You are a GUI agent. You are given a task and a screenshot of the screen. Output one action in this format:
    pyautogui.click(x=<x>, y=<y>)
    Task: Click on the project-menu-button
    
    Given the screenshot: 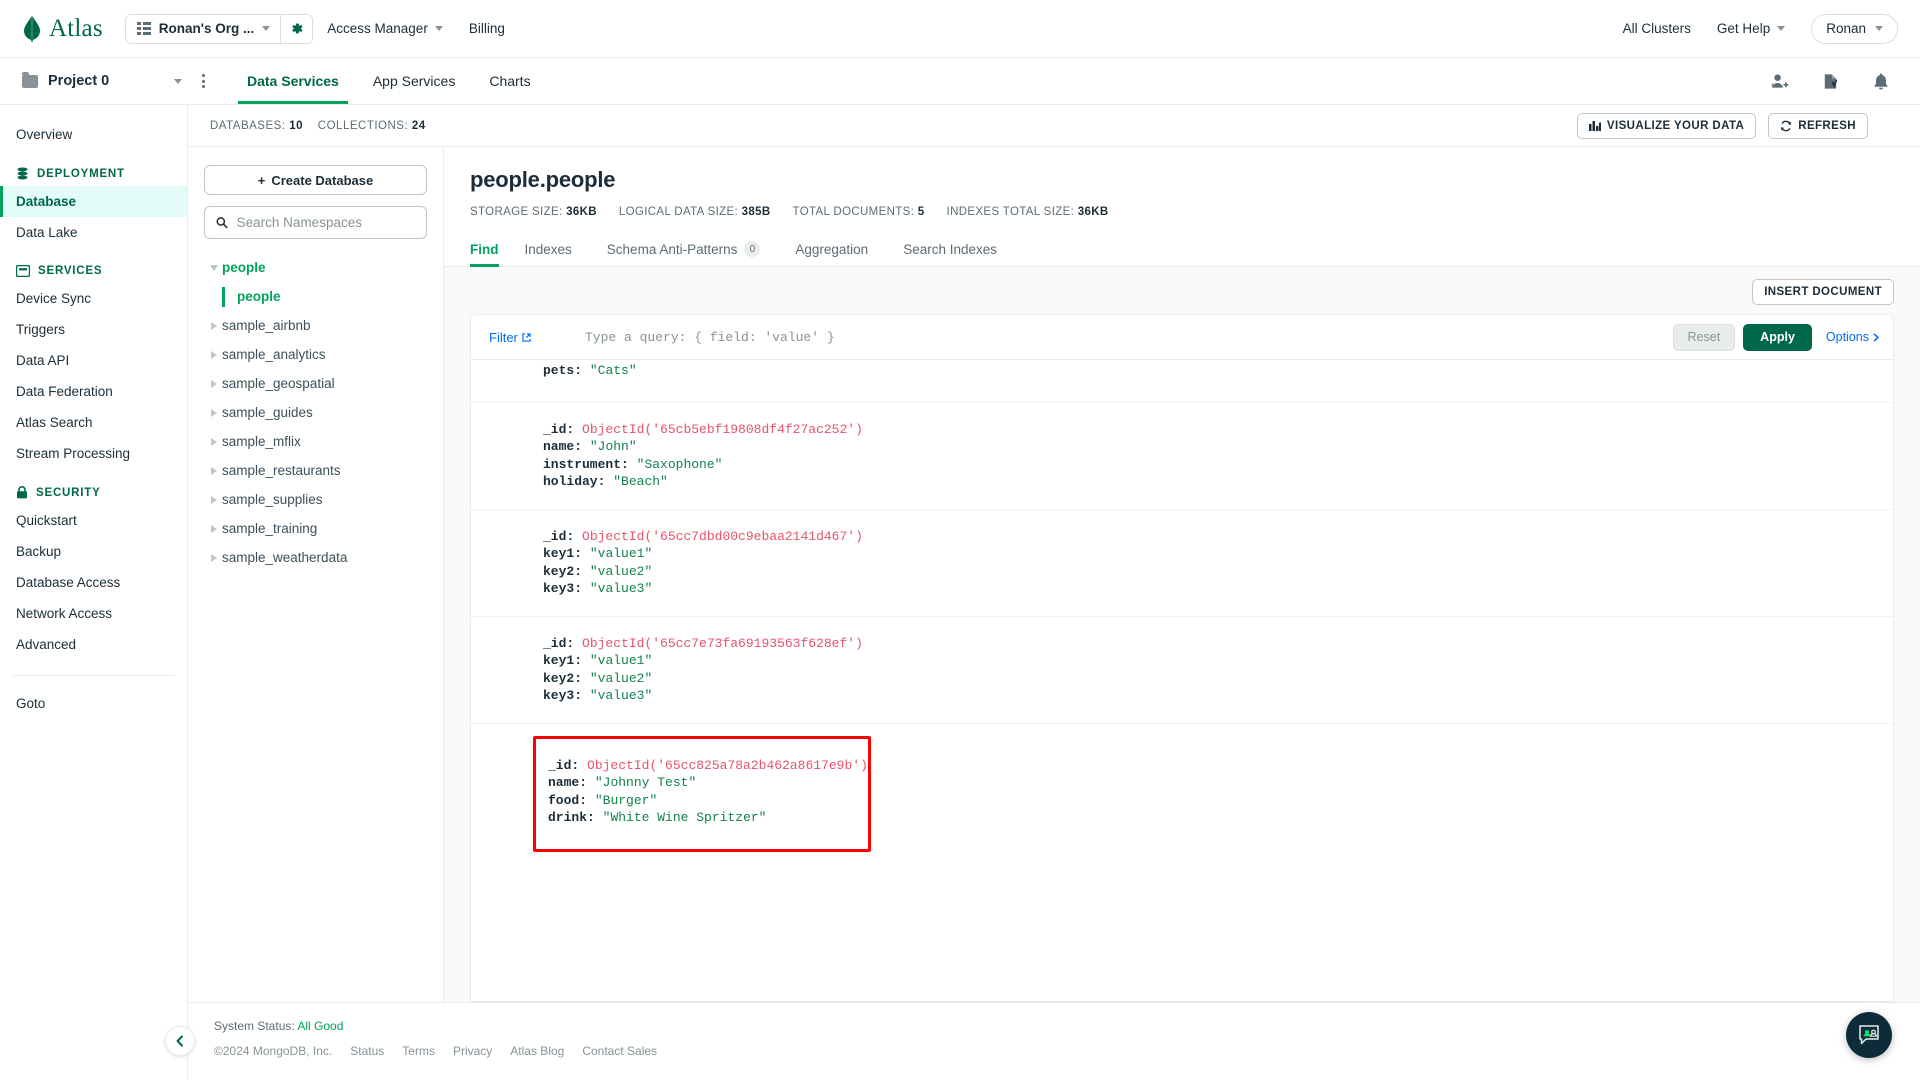 What is the action you would take?
    pyautogui.click(x=203, y=81)
    